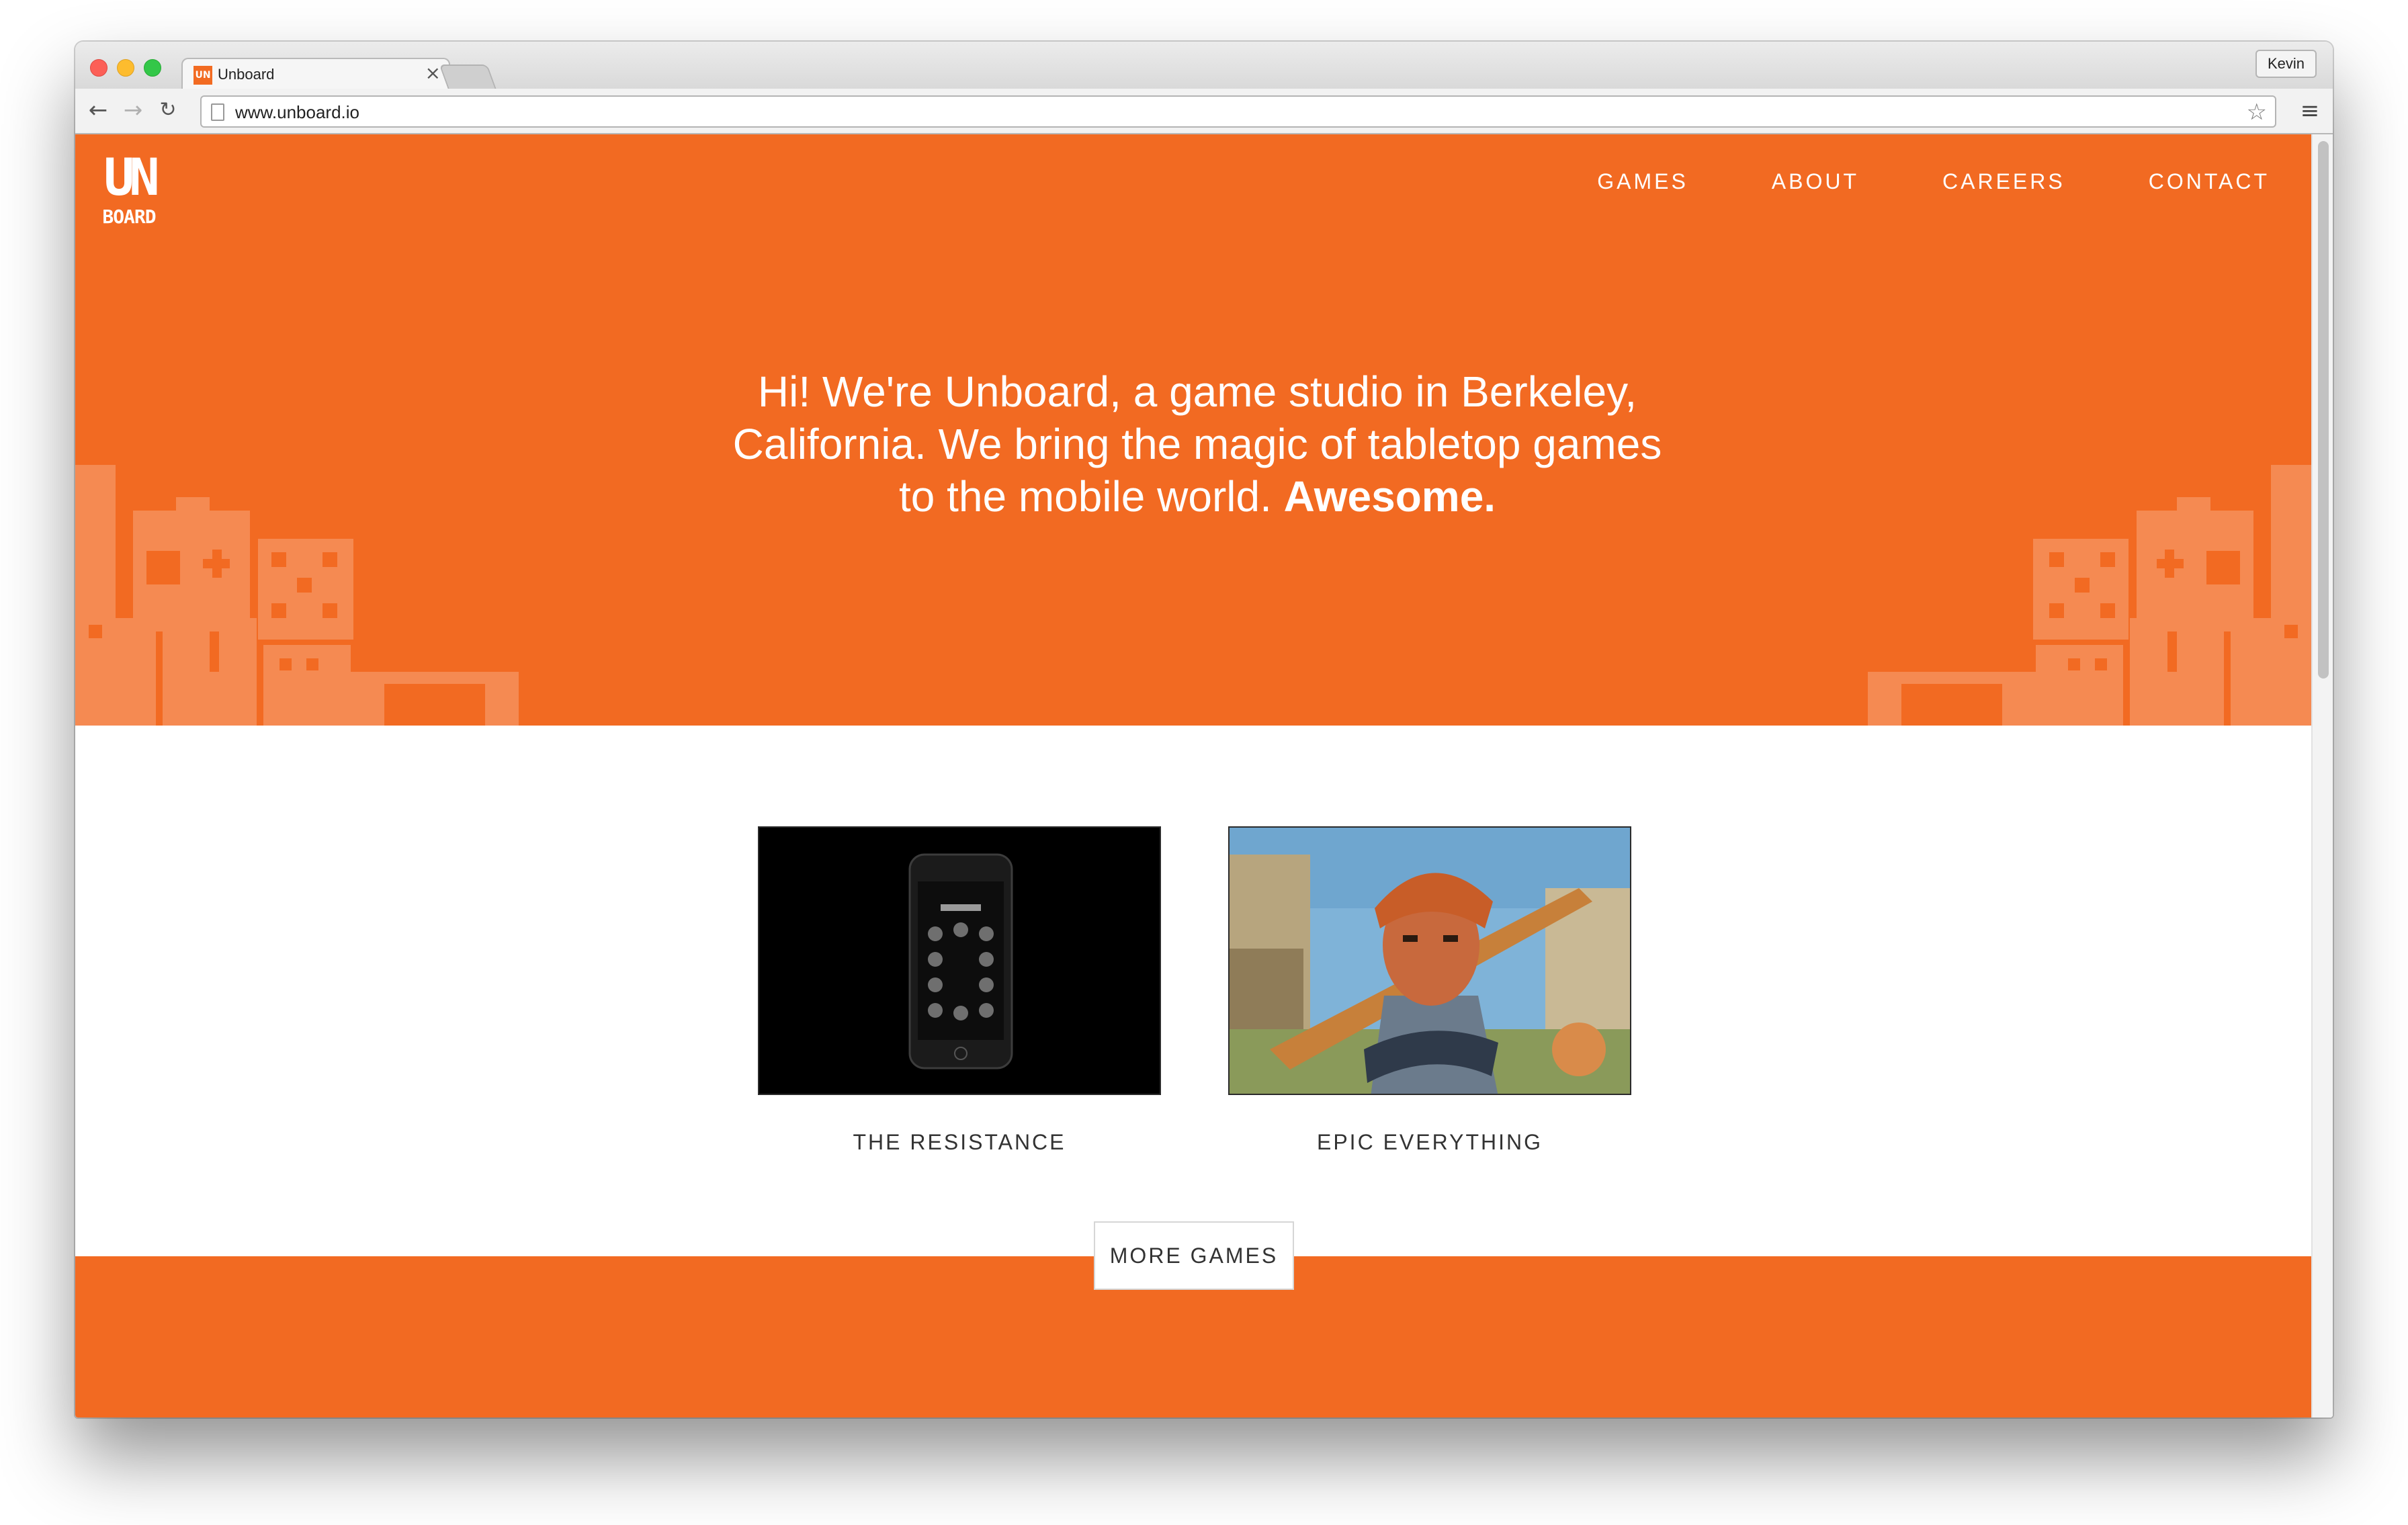 The height and width of the screenshot is (1525, 2408). I want to click on url-text: www.unboard.io, so click(297, 112).